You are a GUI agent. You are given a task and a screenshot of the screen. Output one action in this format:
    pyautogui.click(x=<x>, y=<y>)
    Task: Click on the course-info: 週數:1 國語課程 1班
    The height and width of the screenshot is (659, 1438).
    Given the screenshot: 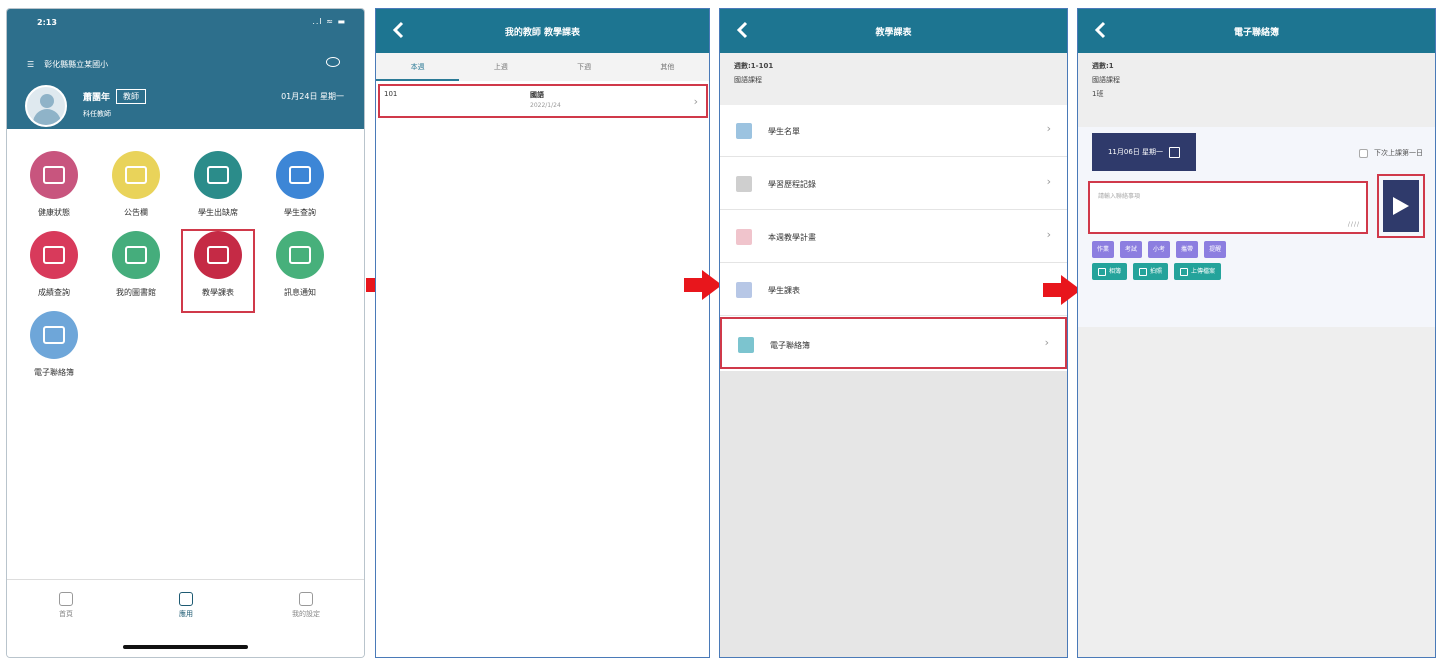 What is the action you would take?
    pyautogui.click(x=1256, y=90)
    